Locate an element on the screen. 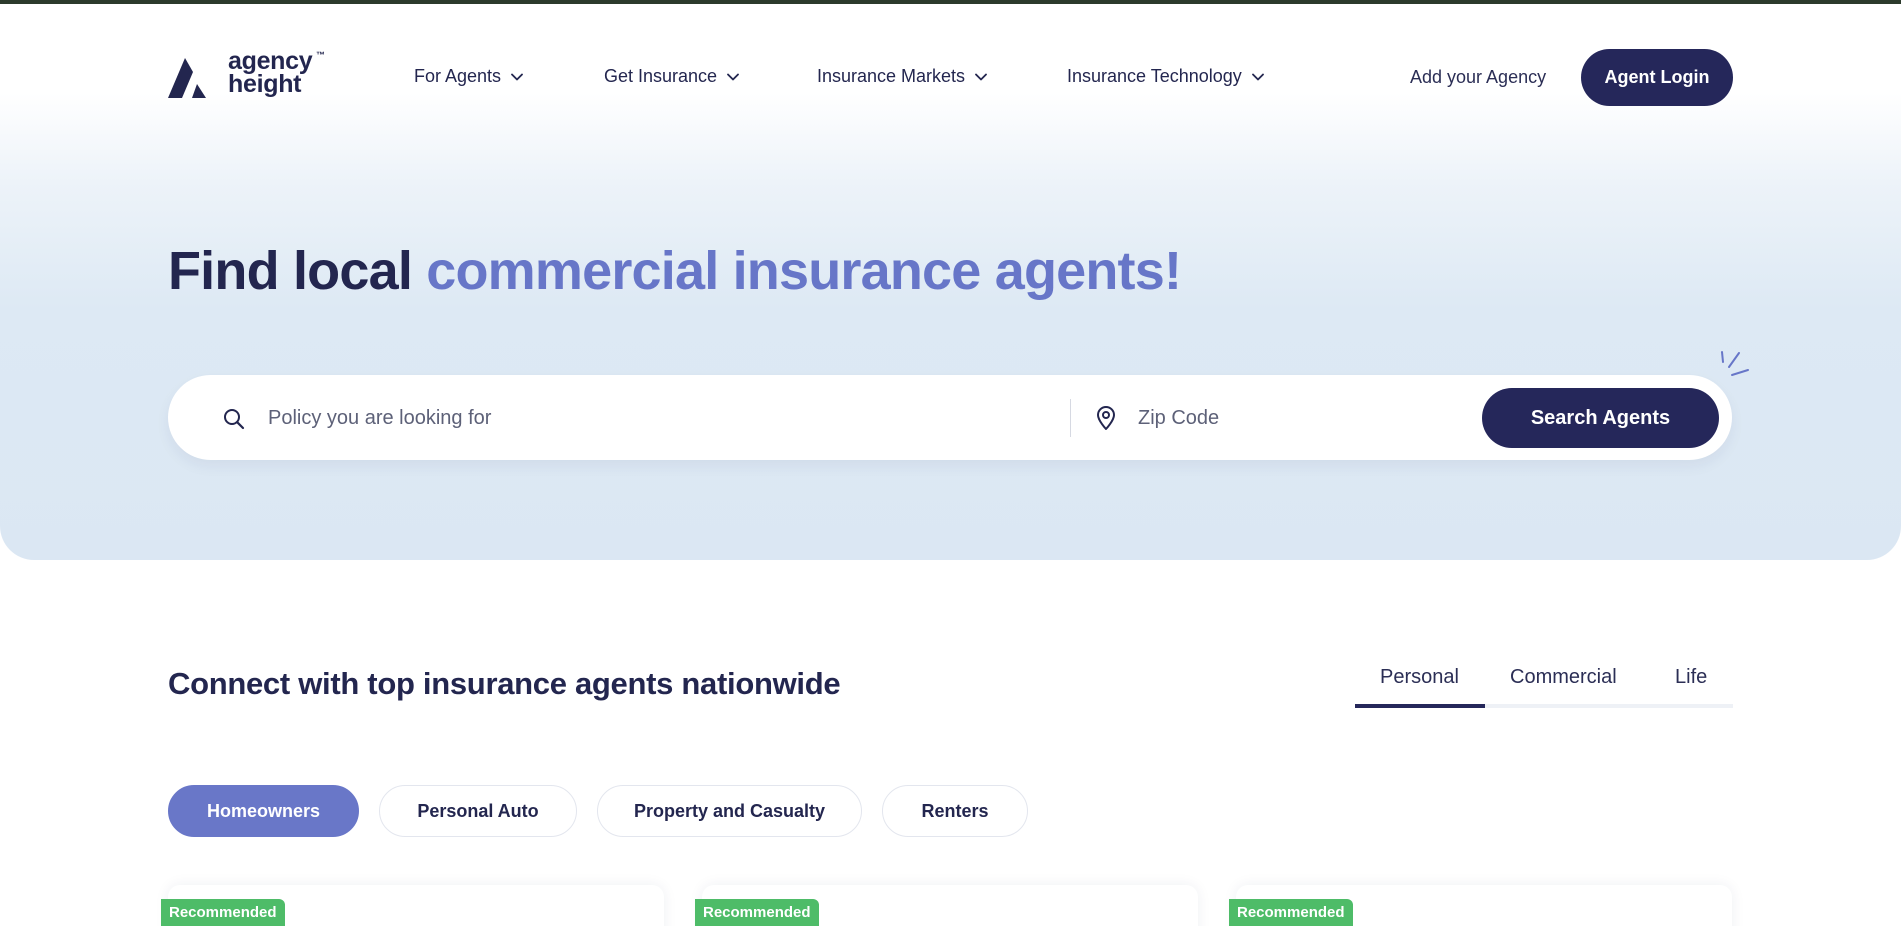 The width and height of the screenshot is (1901, 926). tab-personal: Personal is located at coordinates (1419, 677).